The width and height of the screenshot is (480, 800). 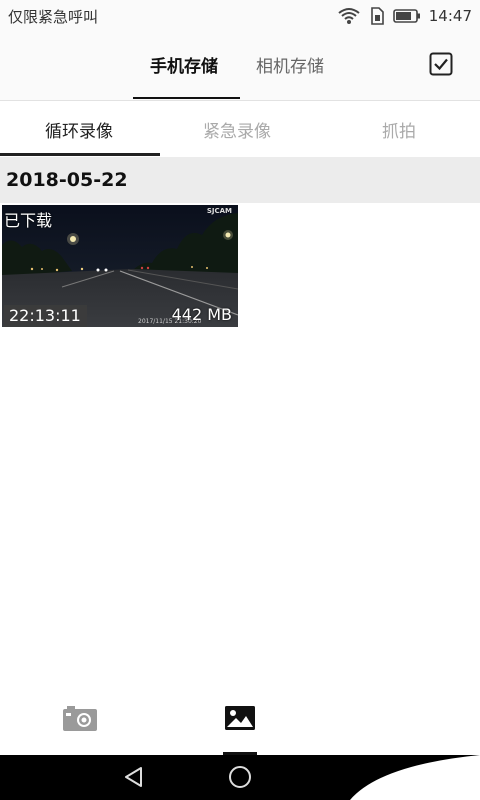 What do you see at coordinates (377, 16) in the screenshot?
I see `sim-icon` at bounding box center [377, 16].